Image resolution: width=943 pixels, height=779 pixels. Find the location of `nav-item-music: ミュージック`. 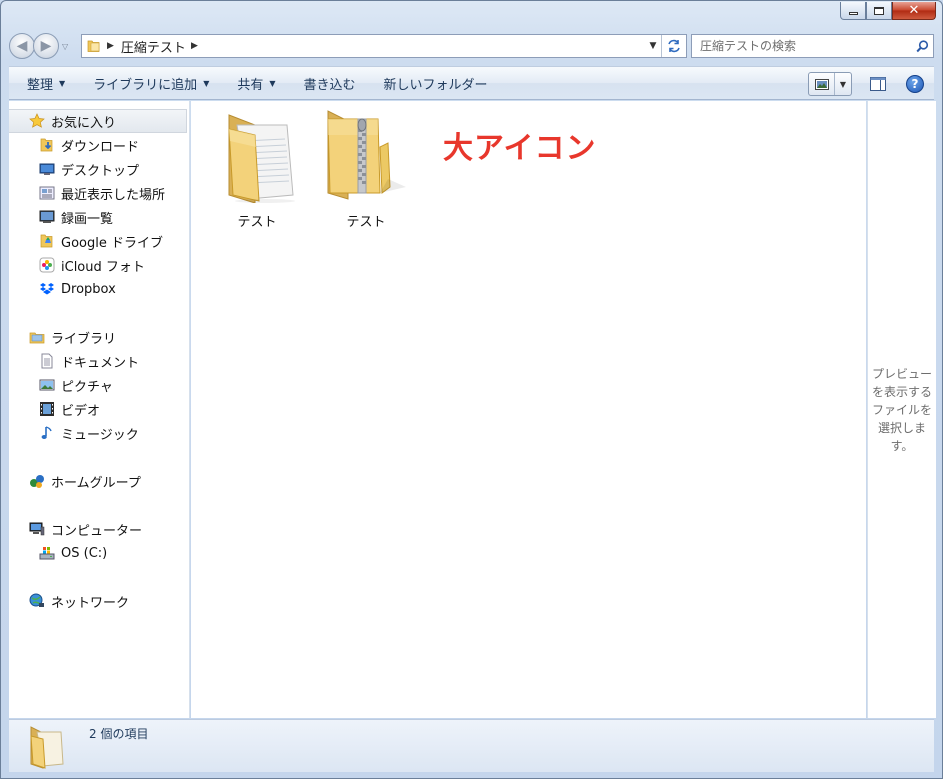

nav-item-music: ミュージック is located at coordinates (99, 433).